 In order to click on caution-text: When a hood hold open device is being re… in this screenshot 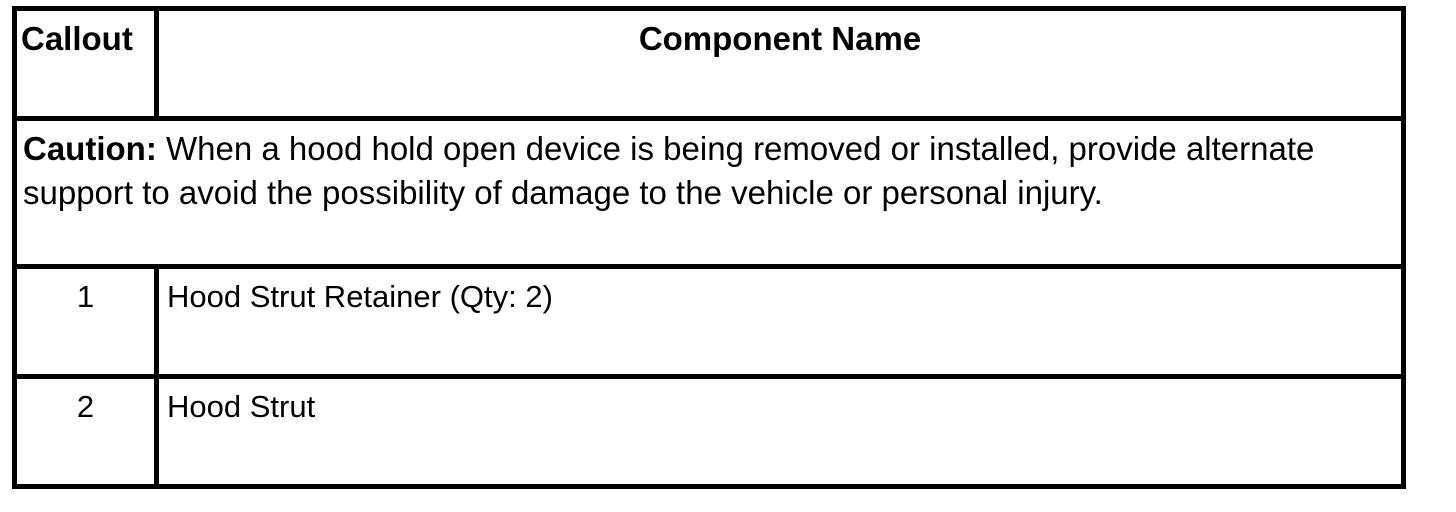, I will do `click(669, 170)`.